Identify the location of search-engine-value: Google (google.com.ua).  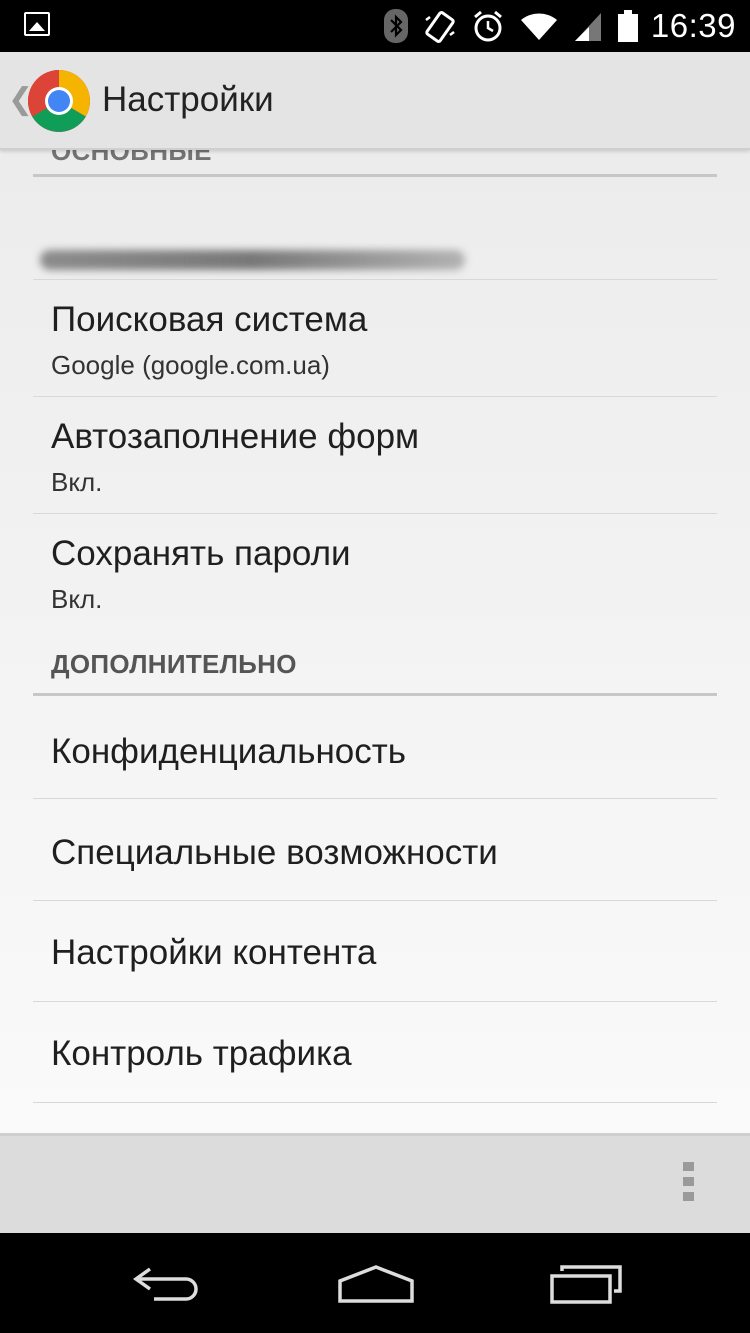
(190, 365).